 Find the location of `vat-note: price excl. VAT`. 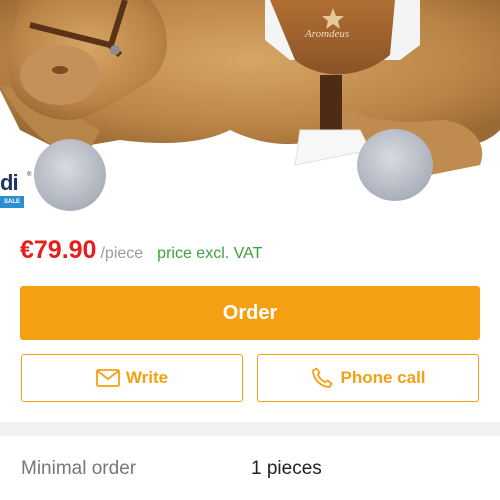

vat-note: price excl. VAT is located at coordinates (210, 253).